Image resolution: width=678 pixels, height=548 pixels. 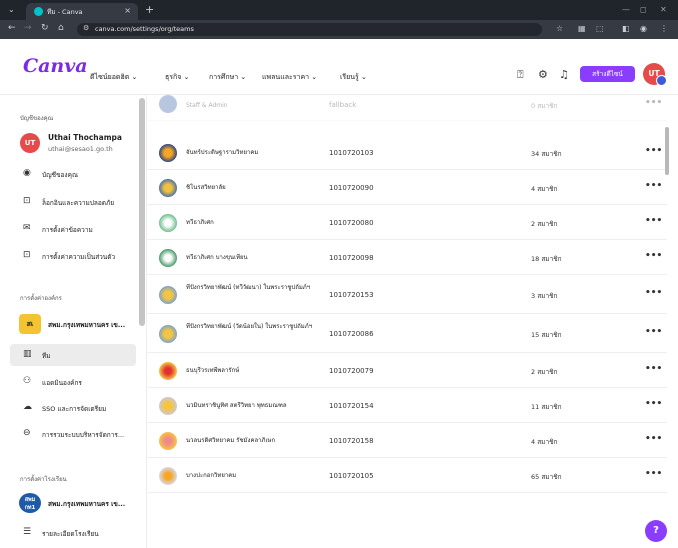 What do you see at coordinates (69, 533) in the screenshot?
I see `sidebar-item-school-details: ☰ รายละเอียดโรงเรียน` at bounding box center [69, 533].